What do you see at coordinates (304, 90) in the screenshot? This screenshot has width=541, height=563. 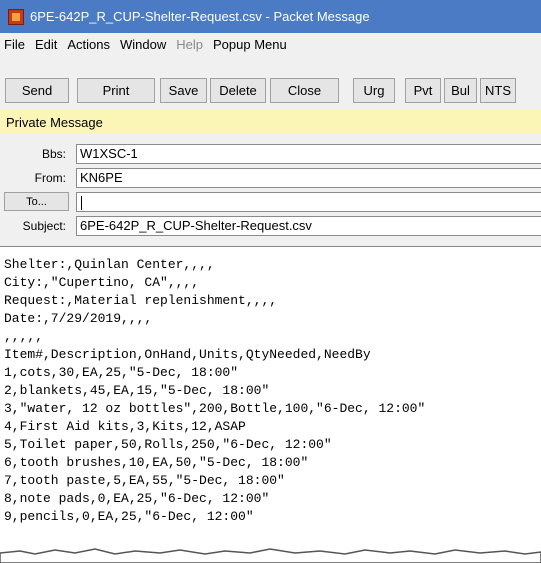 I see `close-button: Close` at bounding box center [304, 90].